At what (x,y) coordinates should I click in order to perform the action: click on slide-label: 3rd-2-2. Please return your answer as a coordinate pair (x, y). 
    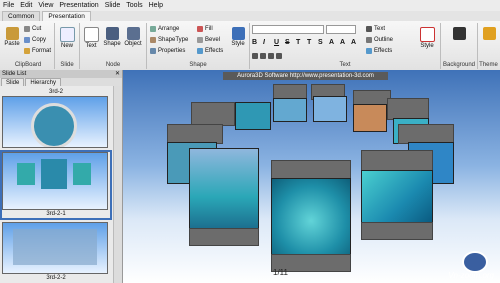
    Looking at the image, I should click on (56, 278).